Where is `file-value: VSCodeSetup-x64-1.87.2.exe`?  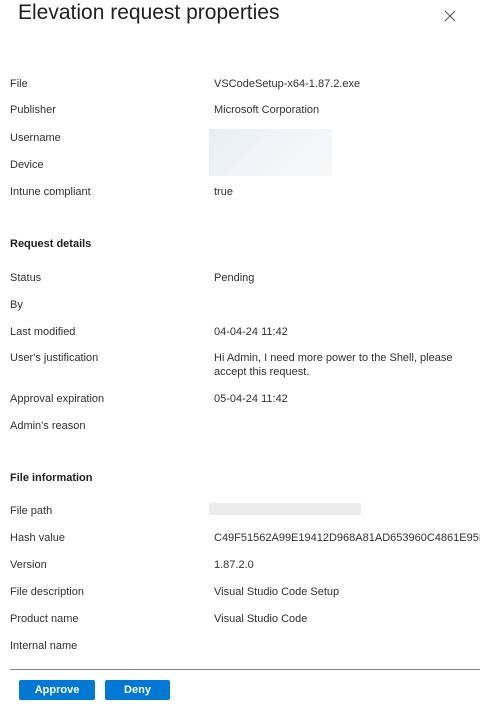
file-value: VSCodeSetup-x64-1.87.2.exe is located at coordinates (287, 84).